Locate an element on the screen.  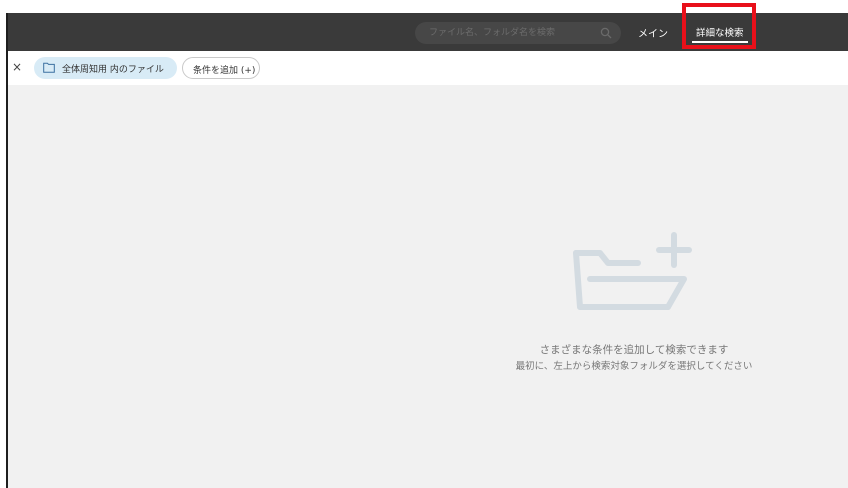
empty-state-message: さまざまな条件を追加して検索できます is located at coordinates (634, 350).